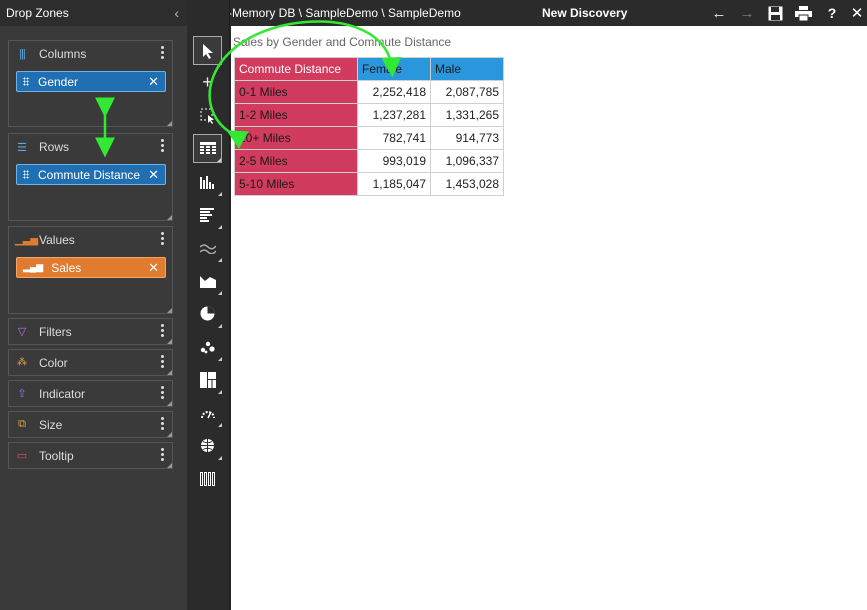 This screenshot has width=867, height=610. What do you see at coordinates (775, 13) in the screenshot?
I see `save-icon` at bounding box center [775, 13].